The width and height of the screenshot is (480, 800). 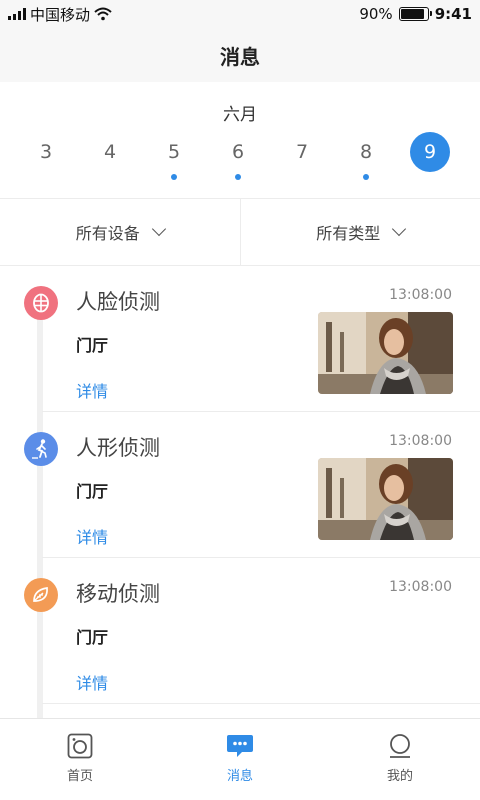 I want to click on page-title: 消息, so click(x=240, y=56).